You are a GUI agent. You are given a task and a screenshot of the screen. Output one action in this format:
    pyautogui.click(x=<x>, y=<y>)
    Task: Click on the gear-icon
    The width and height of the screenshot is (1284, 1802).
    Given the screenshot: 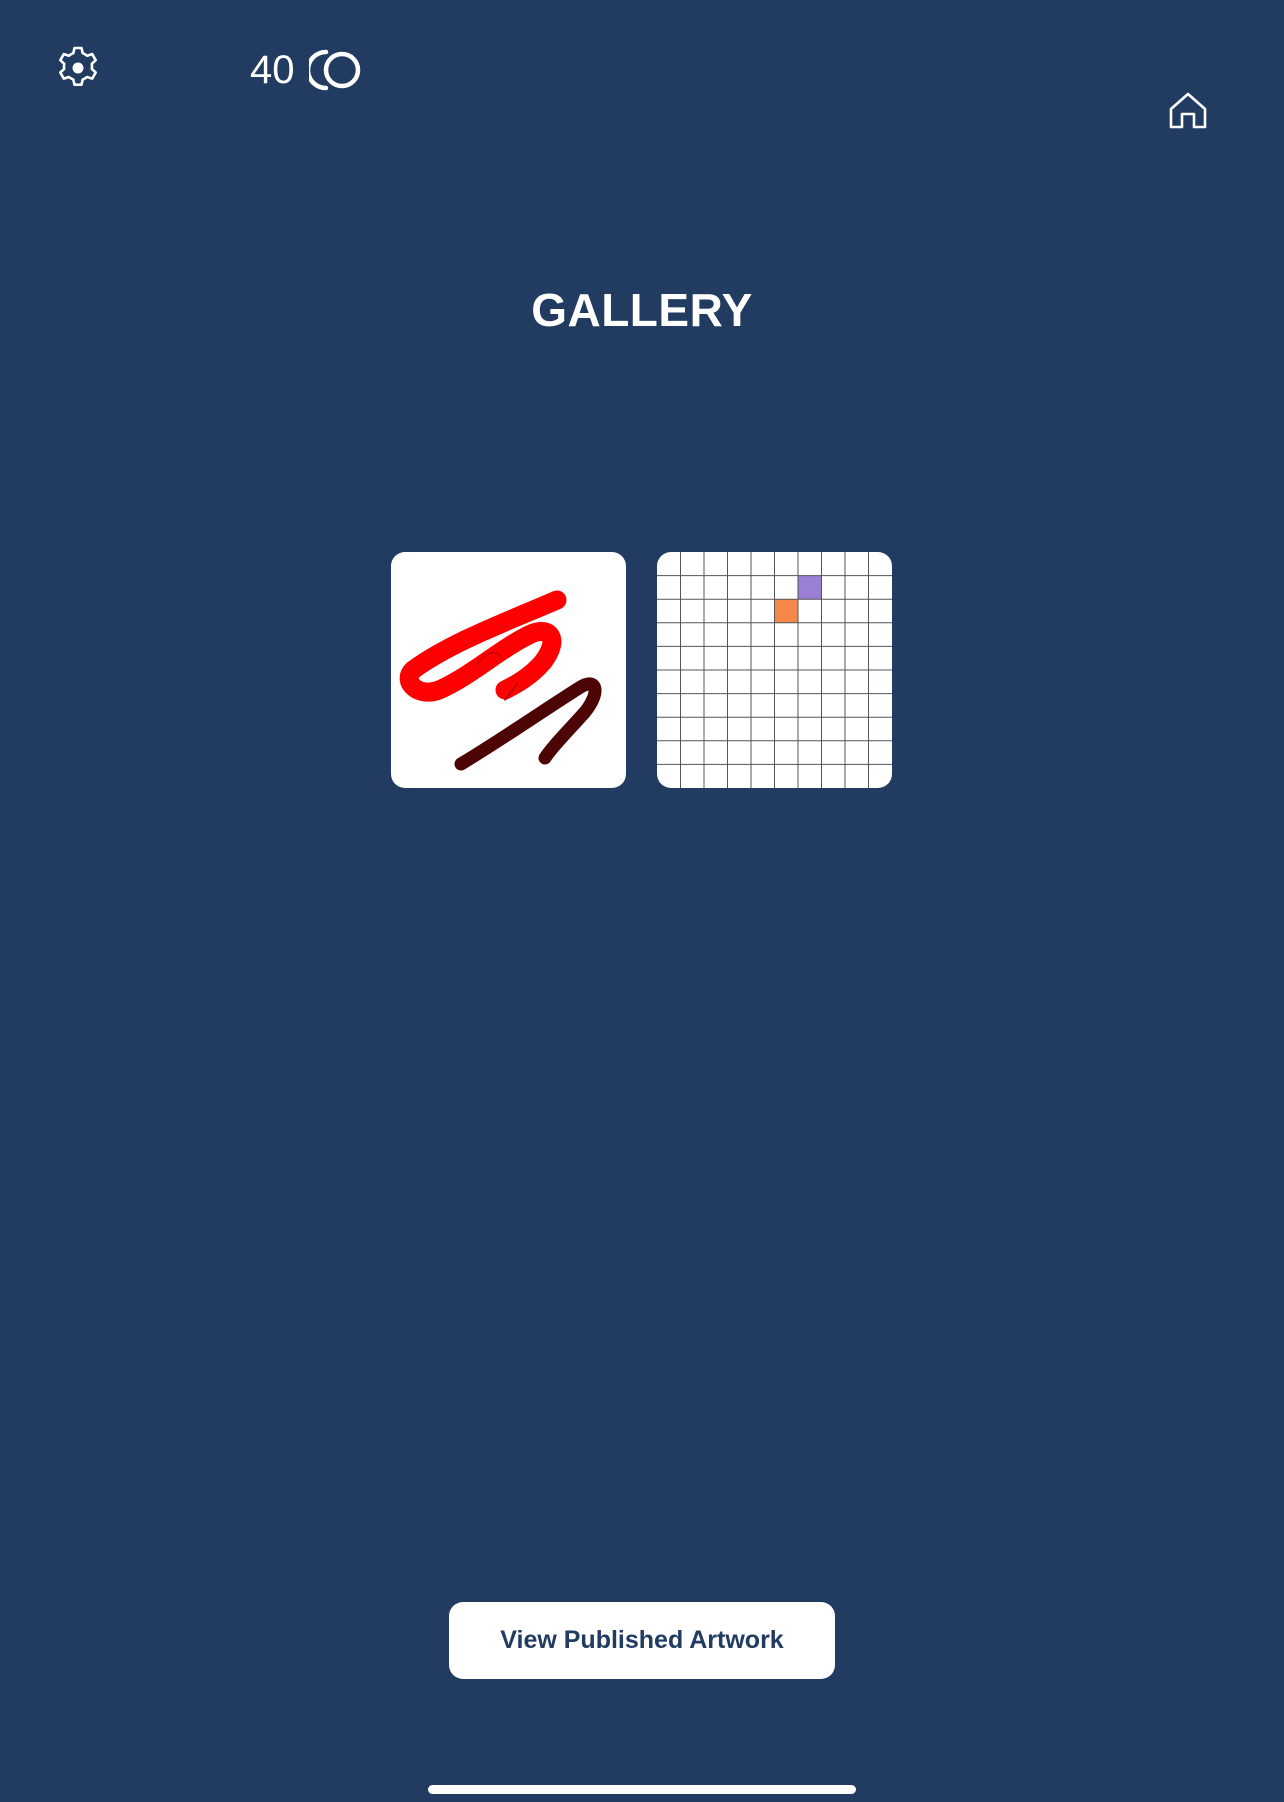 What is the action you would take?
    pyautogui.click(x=78, y=70)
    